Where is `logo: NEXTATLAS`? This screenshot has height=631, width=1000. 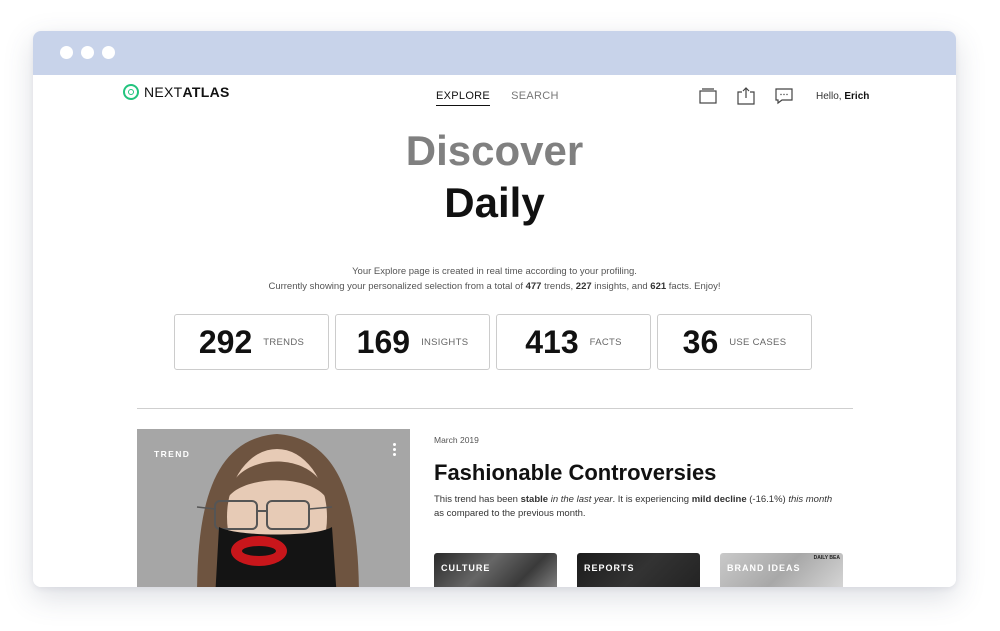
logo: NEXTATLAS is located at coordinates (176, 92).